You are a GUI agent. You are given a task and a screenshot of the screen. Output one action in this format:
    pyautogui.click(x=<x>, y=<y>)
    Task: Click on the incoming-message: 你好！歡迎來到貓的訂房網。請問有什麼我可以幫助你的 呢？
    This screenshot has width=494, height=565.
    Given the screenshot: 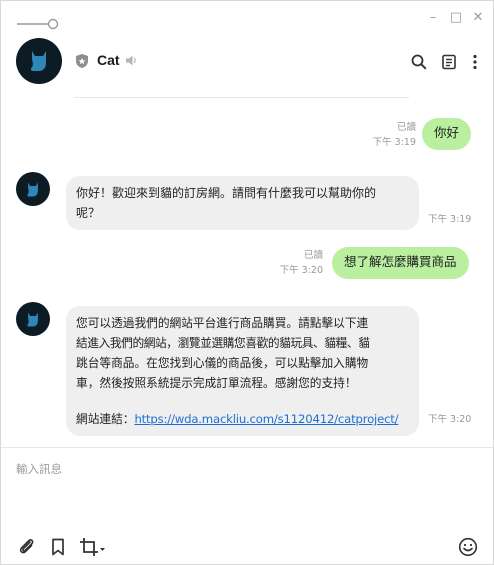 What is the action you would take?
    pyautogui.click(x=242, y=203)
    